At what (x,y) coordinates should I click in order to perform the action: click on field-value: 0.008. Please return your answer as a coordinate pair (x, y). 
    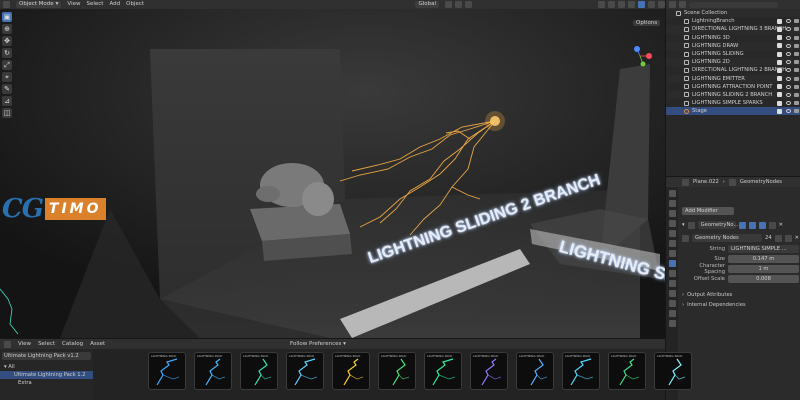
    Looking at the image, I should click on (763, 279).